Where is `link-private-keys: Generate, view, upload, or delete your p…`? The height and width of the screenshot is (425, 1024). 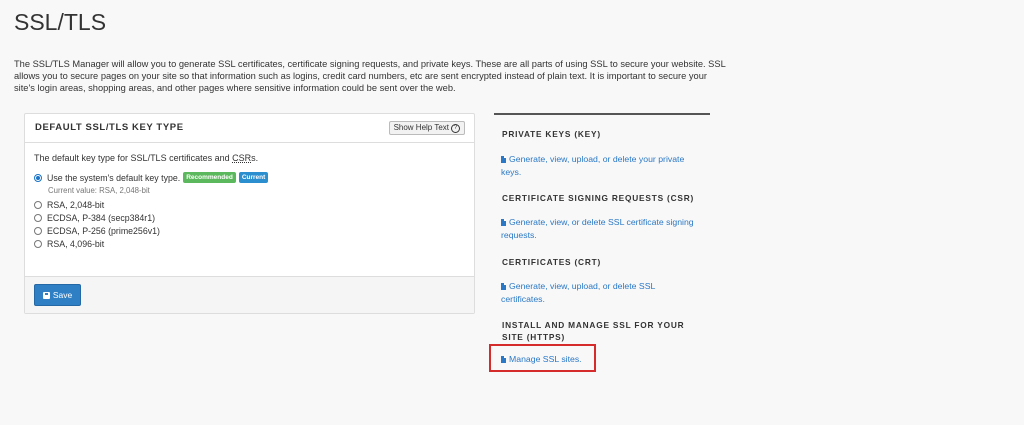
link-private-keys: Generate, view, upload, or delete your p… is located at coordinates (601, 166).